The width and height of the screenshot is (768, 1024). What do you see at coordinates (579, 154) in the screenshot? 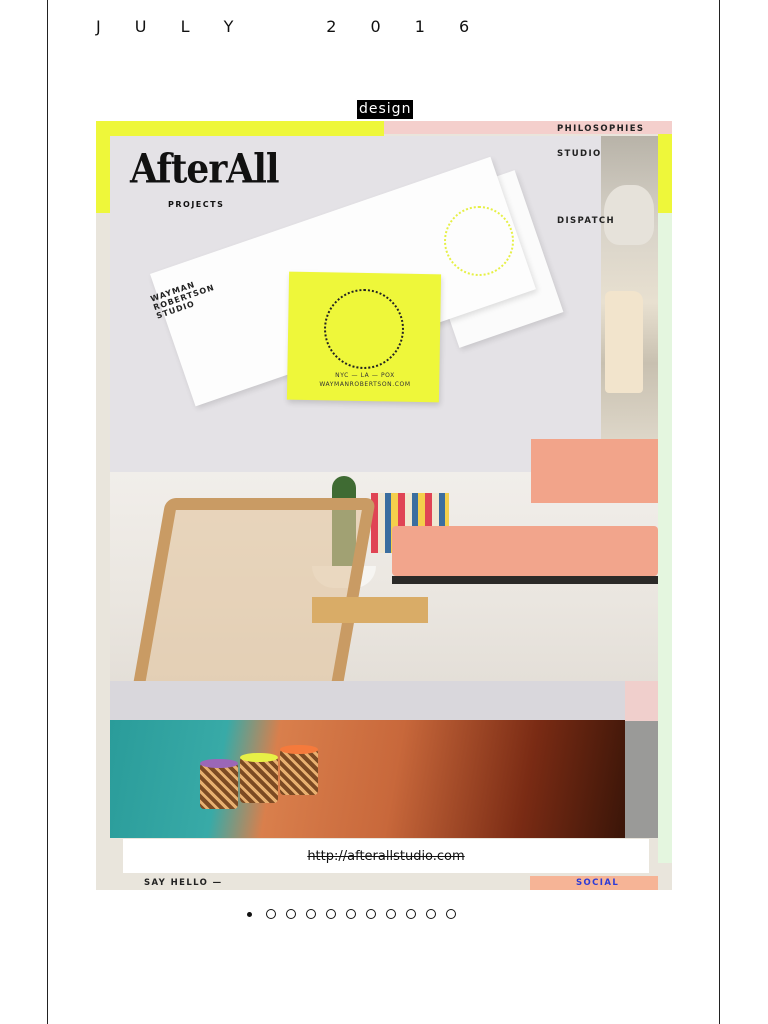
I see `nav-studio: STUDIO` at bounding box center [579, 154].